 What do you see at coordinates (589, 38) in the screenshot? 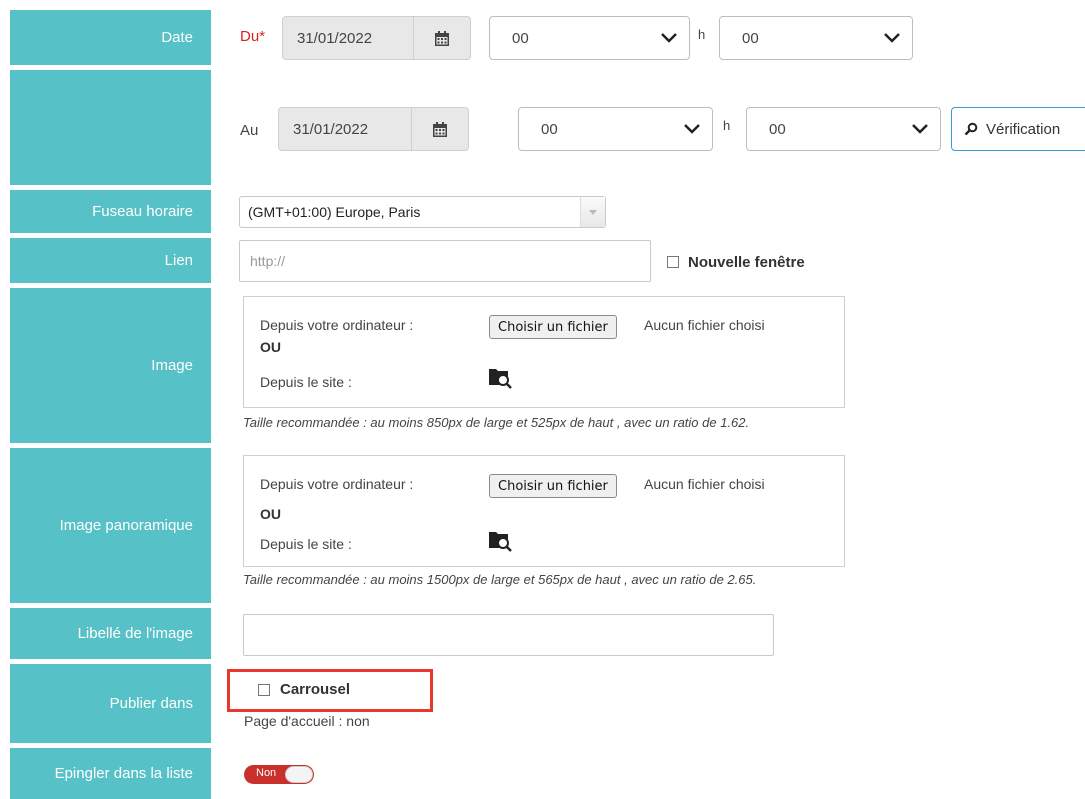
I see `date-from-hour-select: 00` at bounding box center [589, 38].